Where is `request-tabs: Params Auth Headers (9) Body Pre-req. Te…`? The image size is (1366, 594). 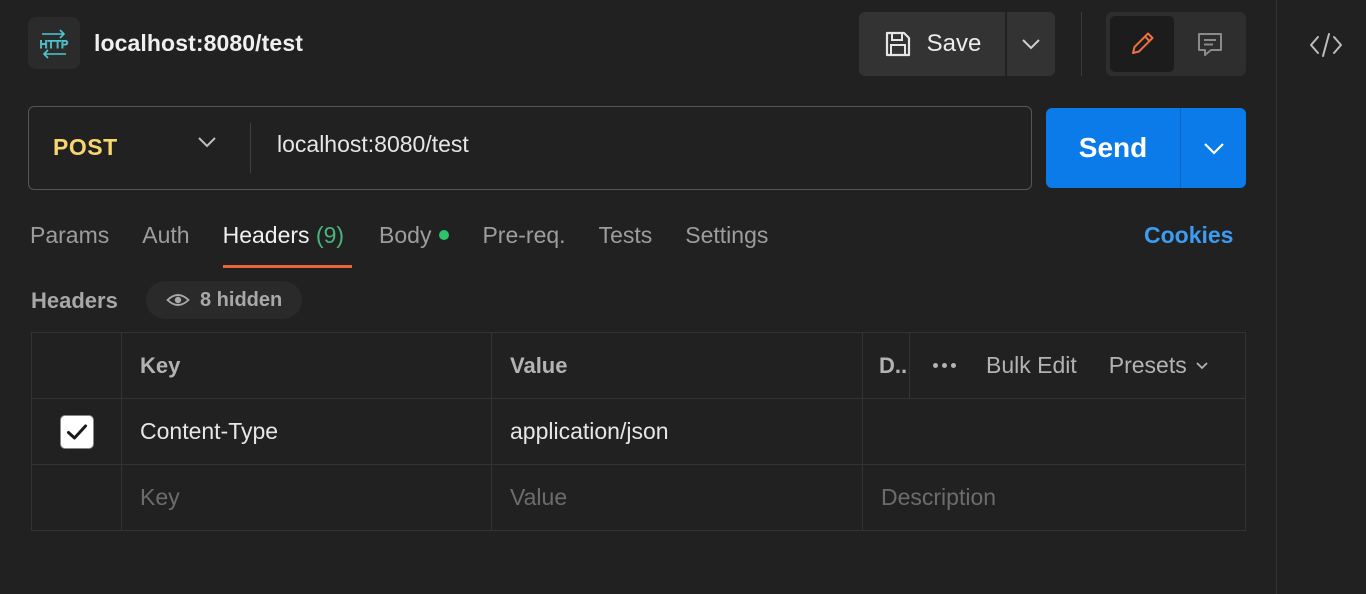 request-tabs: Params Auth Headers (9) Body Pre-req. Te… is located at coordinates (415, 246).